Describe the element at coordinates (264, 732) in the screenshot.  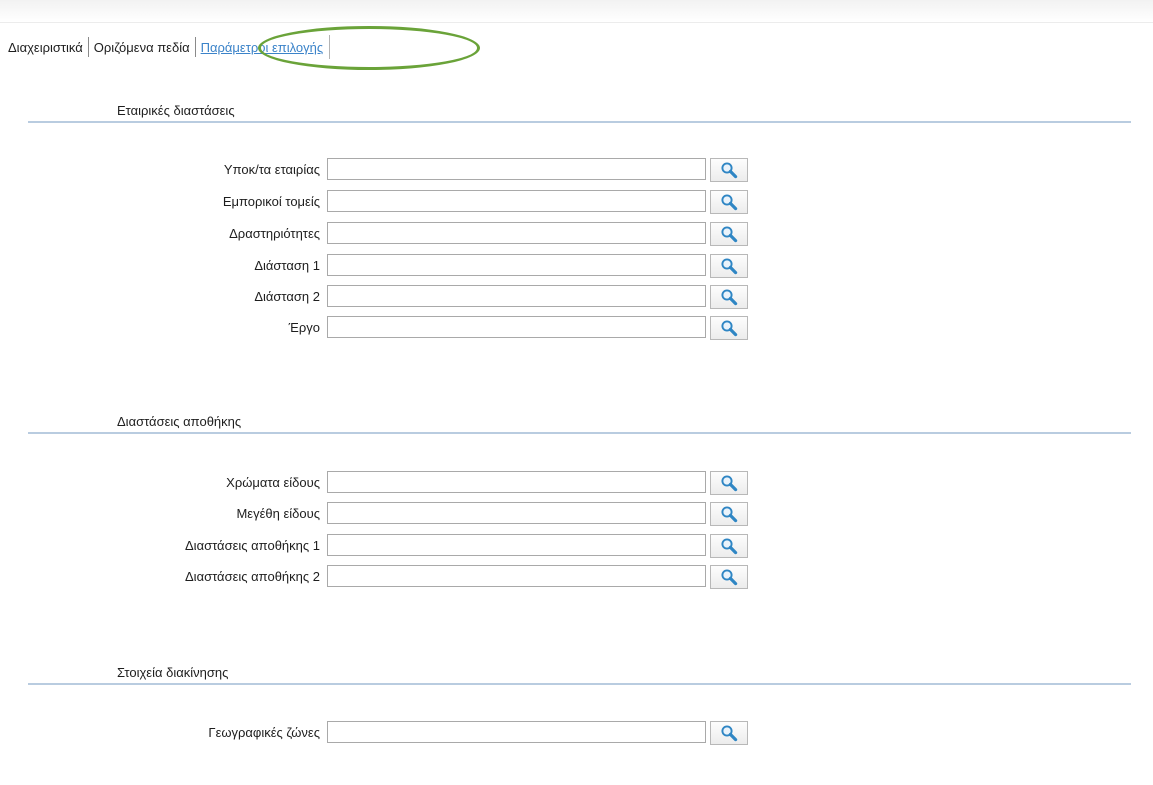
I see `field-label: Γεωγραφικές ζώνες` at that location.